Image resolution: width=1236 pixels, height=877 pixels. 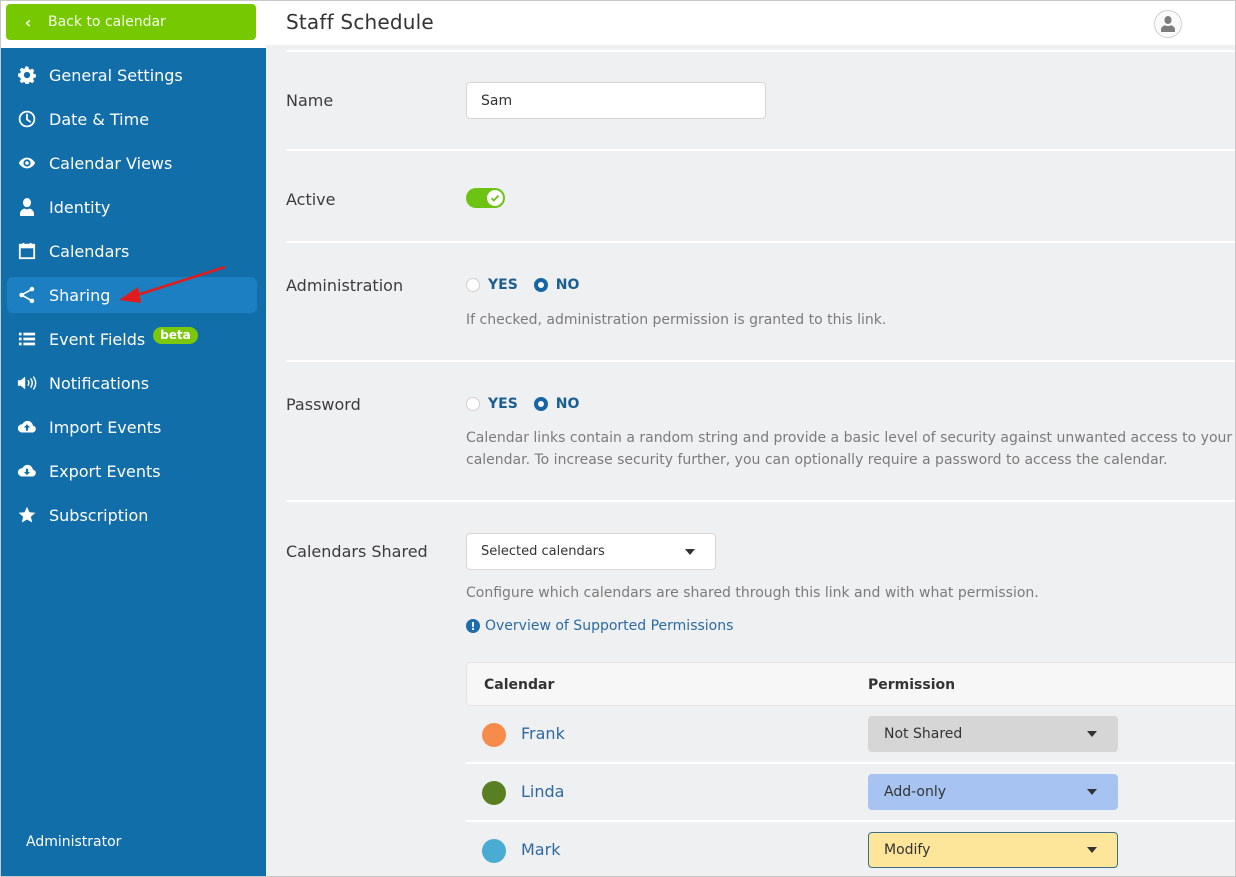 I want to click on sidebar-item-calendar-views: Calendar Views, so click(x=132, y=163).